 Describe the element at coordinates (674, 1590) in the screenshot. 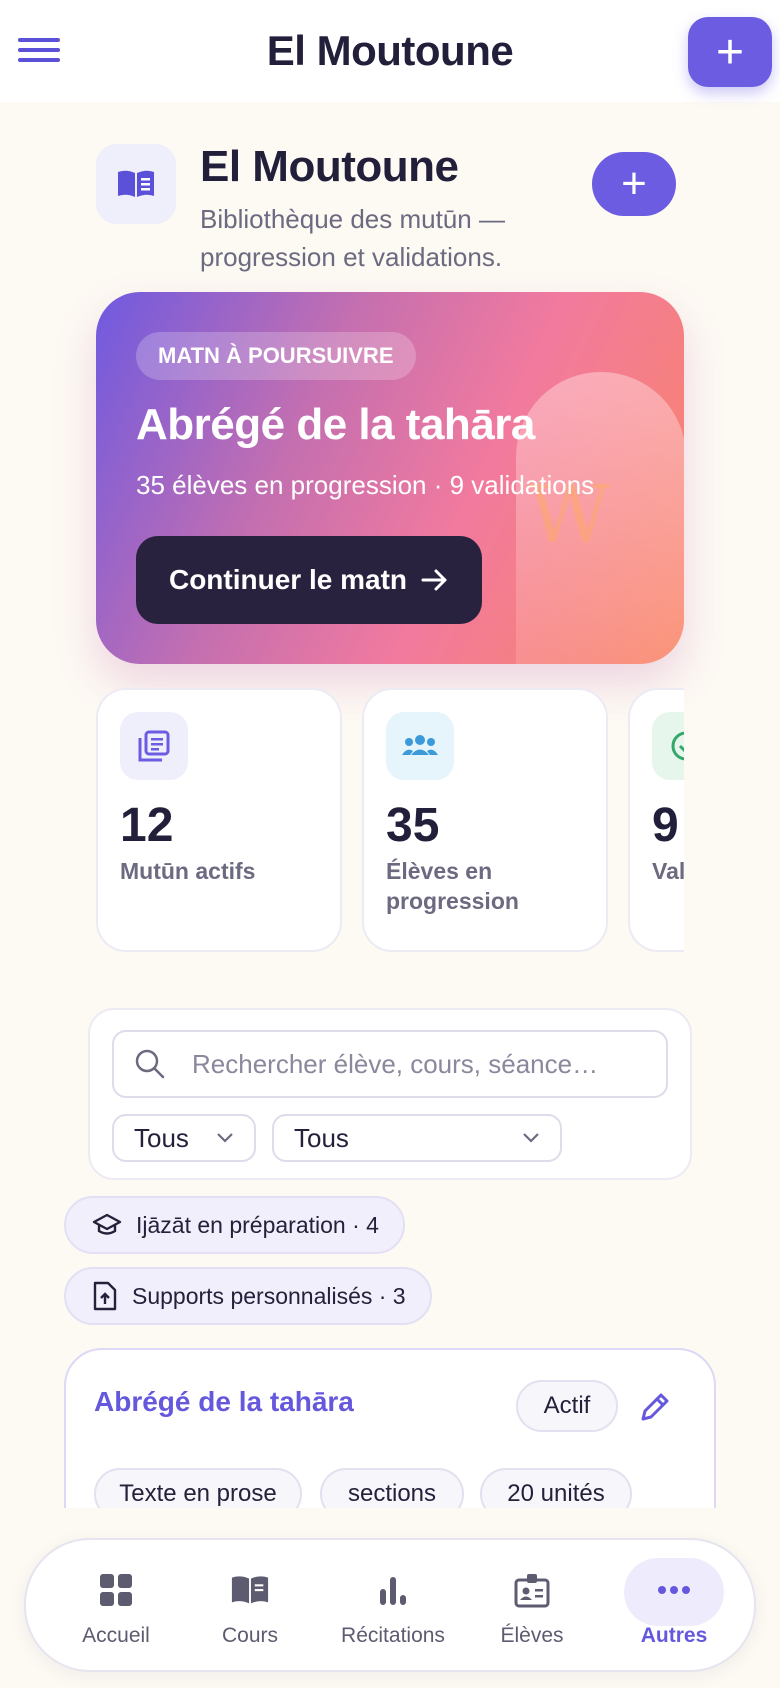

I see `more-dots-icon` at that location.